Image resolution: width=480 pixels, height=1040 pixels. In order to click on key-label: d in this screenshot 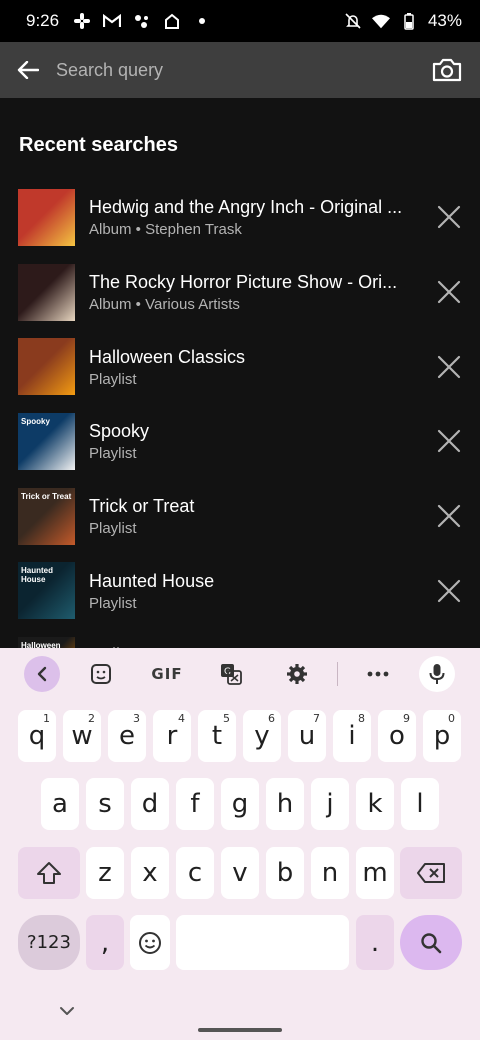, I will do `click(150, 804)`.